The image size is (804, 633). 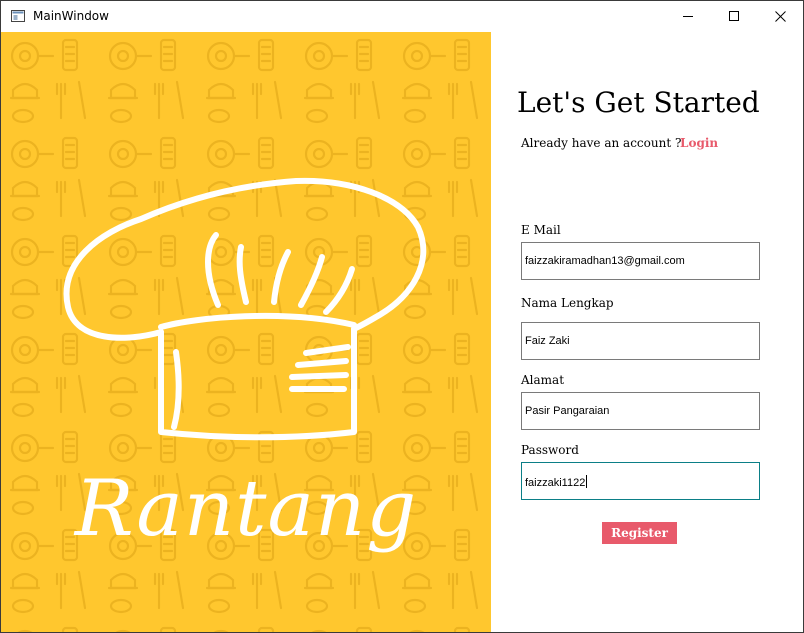 I want to click on address-field: Pasir Pangaraian, so click(x=640, y=411).